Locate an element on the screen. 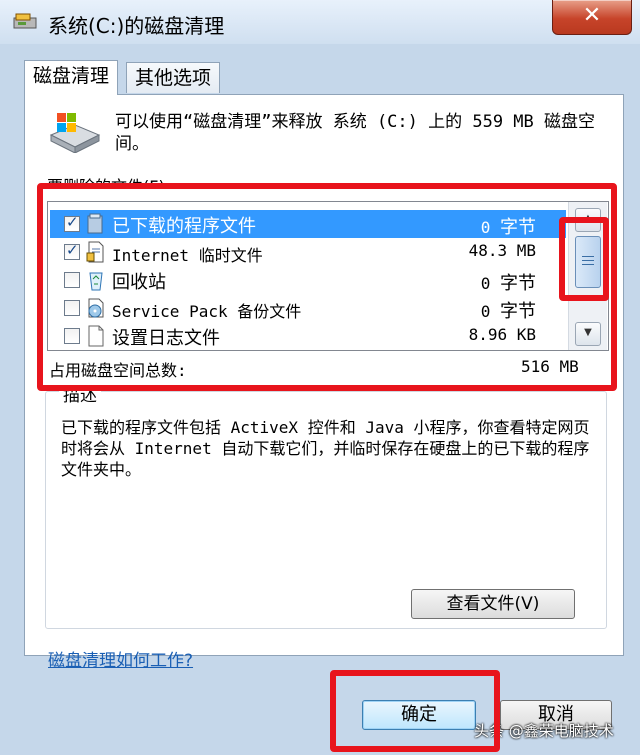  view-files-button: 查看文件(V) is located at coordinates (493, 604).